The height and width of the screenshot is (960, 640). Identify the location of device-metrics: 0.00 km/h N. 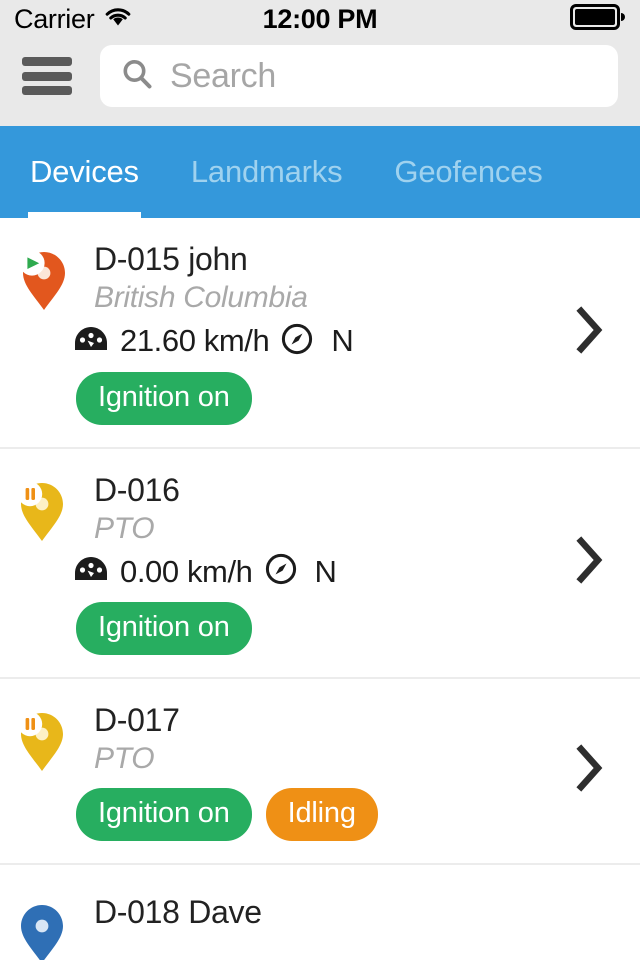
(348, 571).